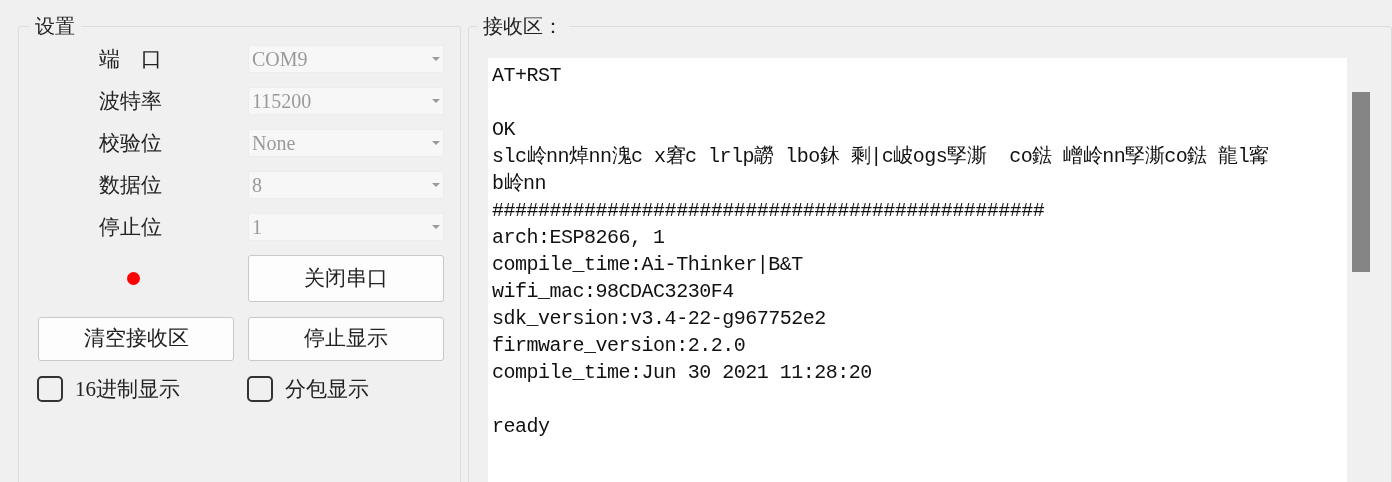 The image size is (1392, 482). Describe the element at coordinates (346, 339) in the screenshot. I see `action-button: 停止显示` at that location.